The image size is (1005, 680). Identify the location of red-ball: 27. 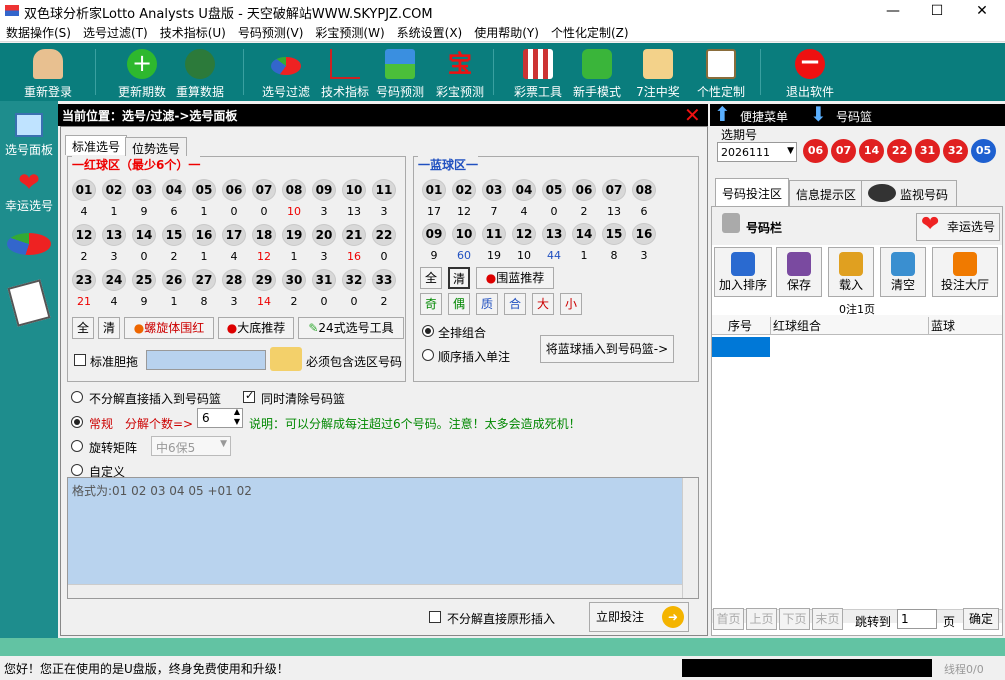
(204, 280).